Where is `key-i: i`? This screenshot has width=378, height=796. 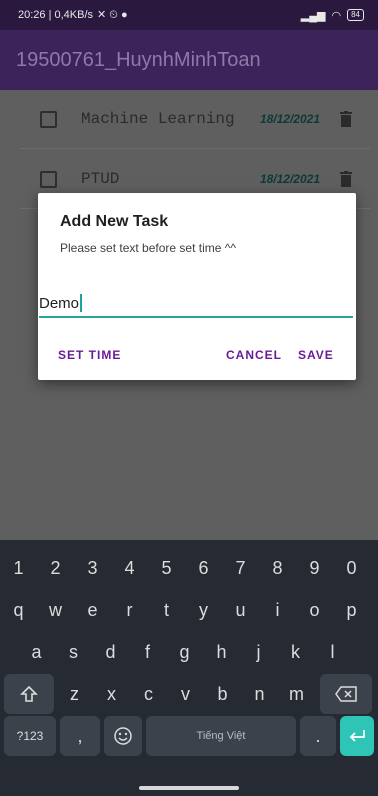
key-i: i is located at coordinates (277, 610).